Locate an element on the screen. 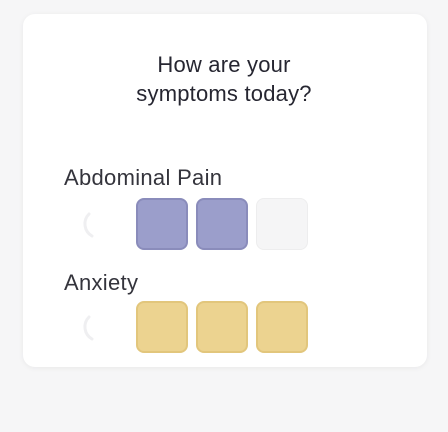 The image size is (448, 432). severity-scale-abdominal-pain is located at coordinates (230, 224).